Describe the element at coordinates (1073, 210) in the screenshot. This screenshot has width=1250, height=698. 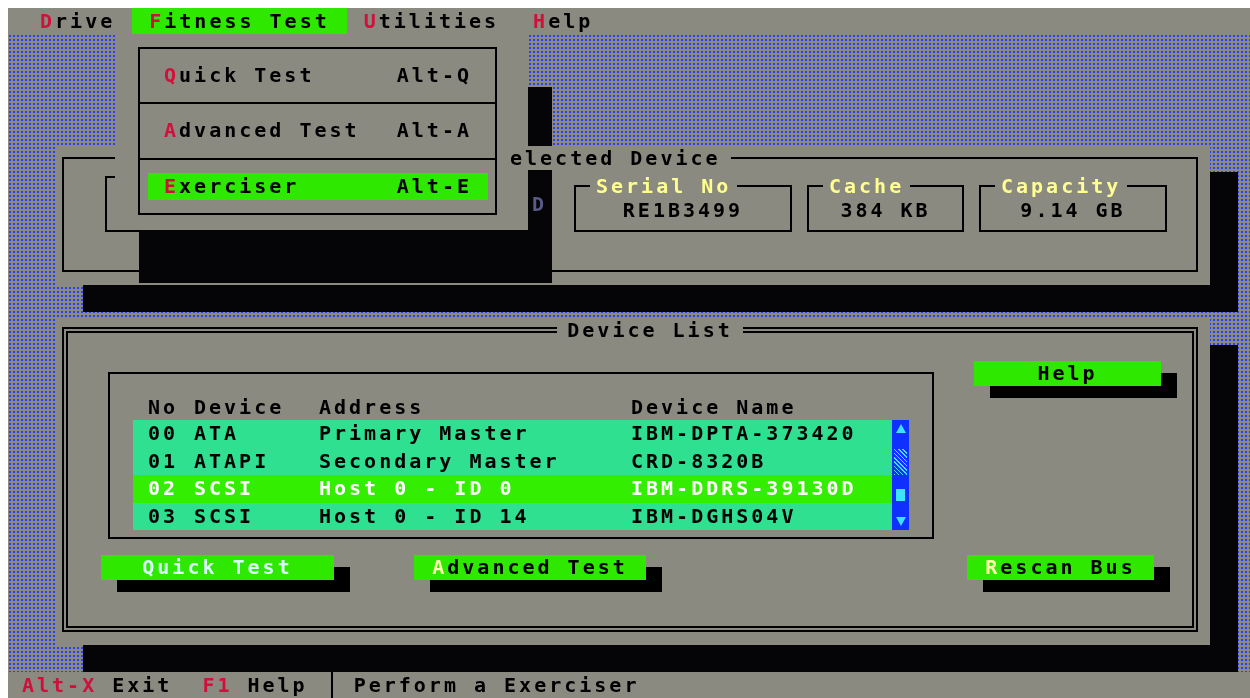
I see `field-value: 9.14 GB` at that location.